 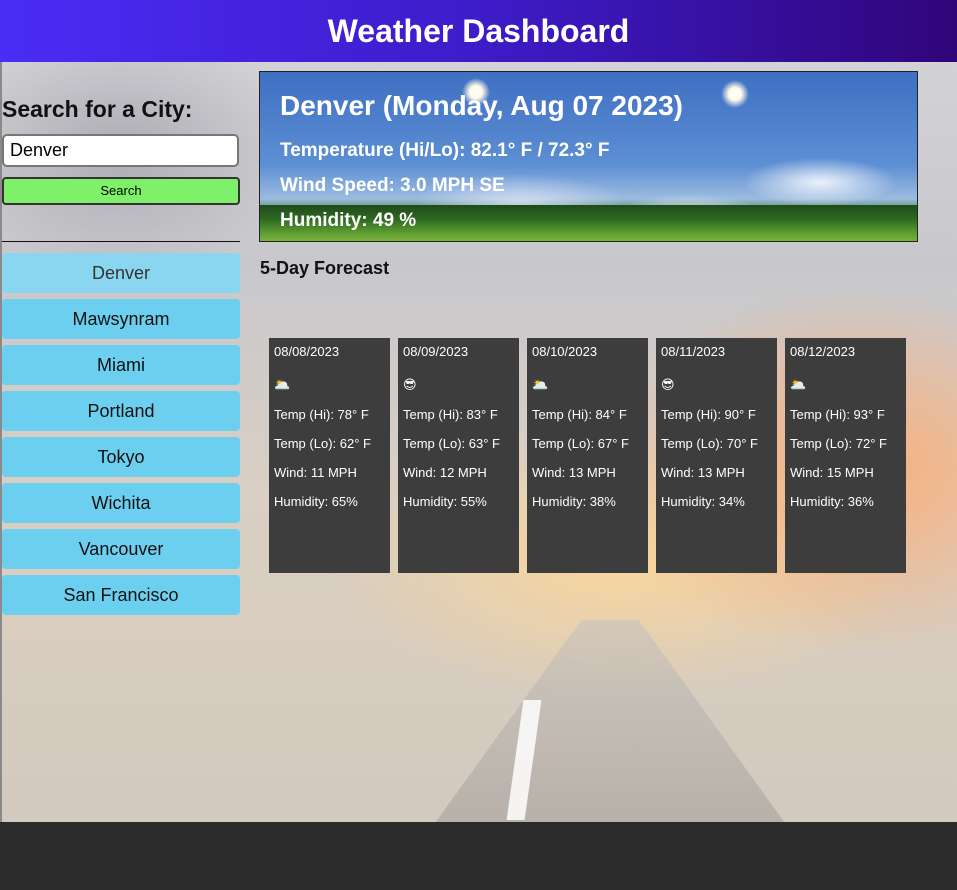 What do you see at coordinates (121, 457) in the screenshot?
I see `history-city-button: Tokyo` at bounding box center [121, 457].